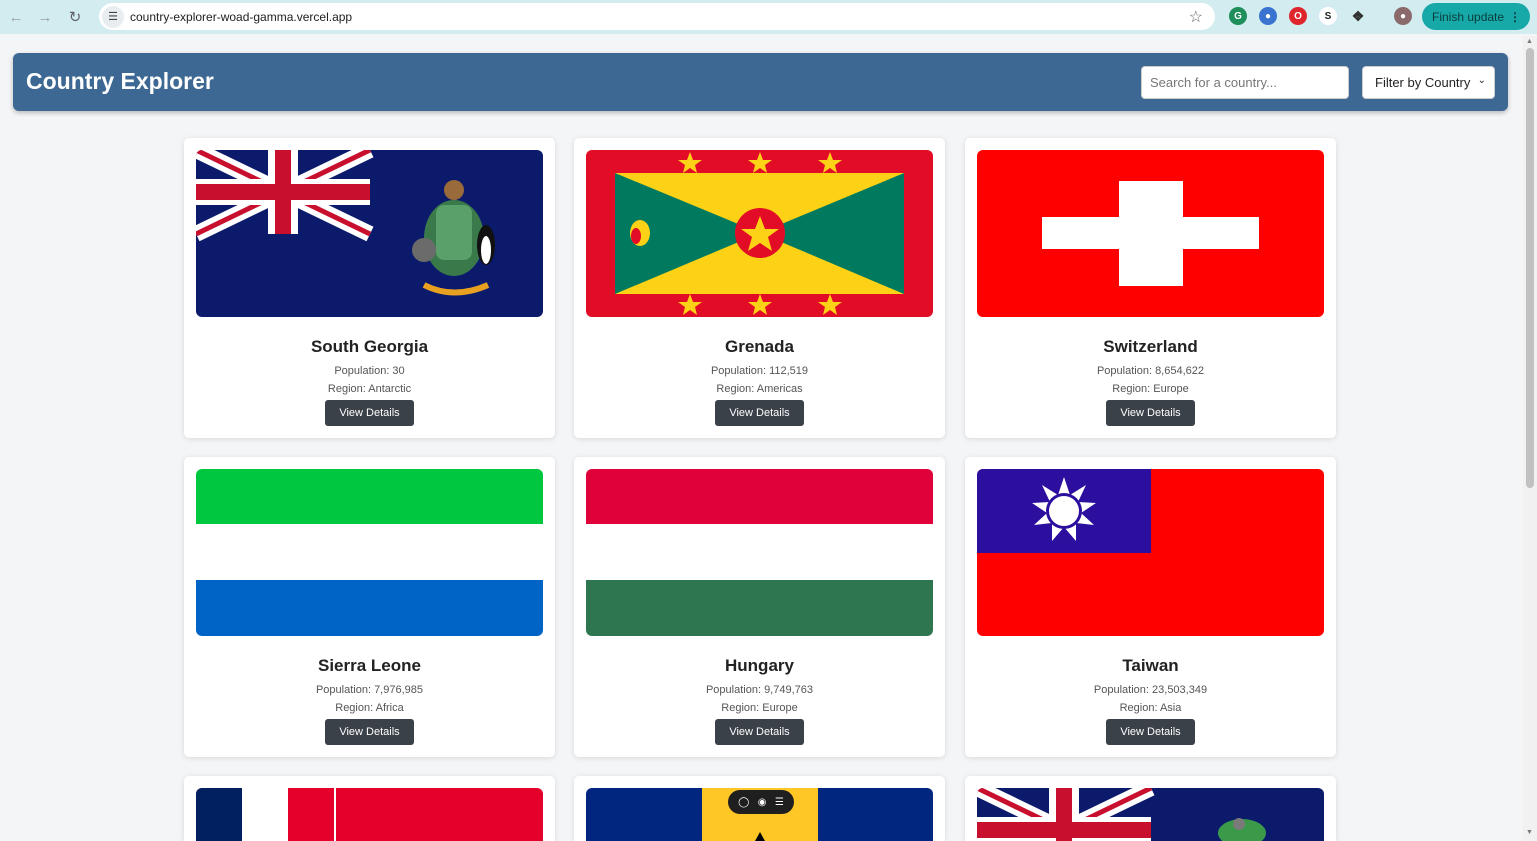 Image resolution: width=1537 pixels, height=841 pixels. Describe the element at coordinates (1238, 16) in the screenshot. I see `extension-grammar-icon: G` at that location.